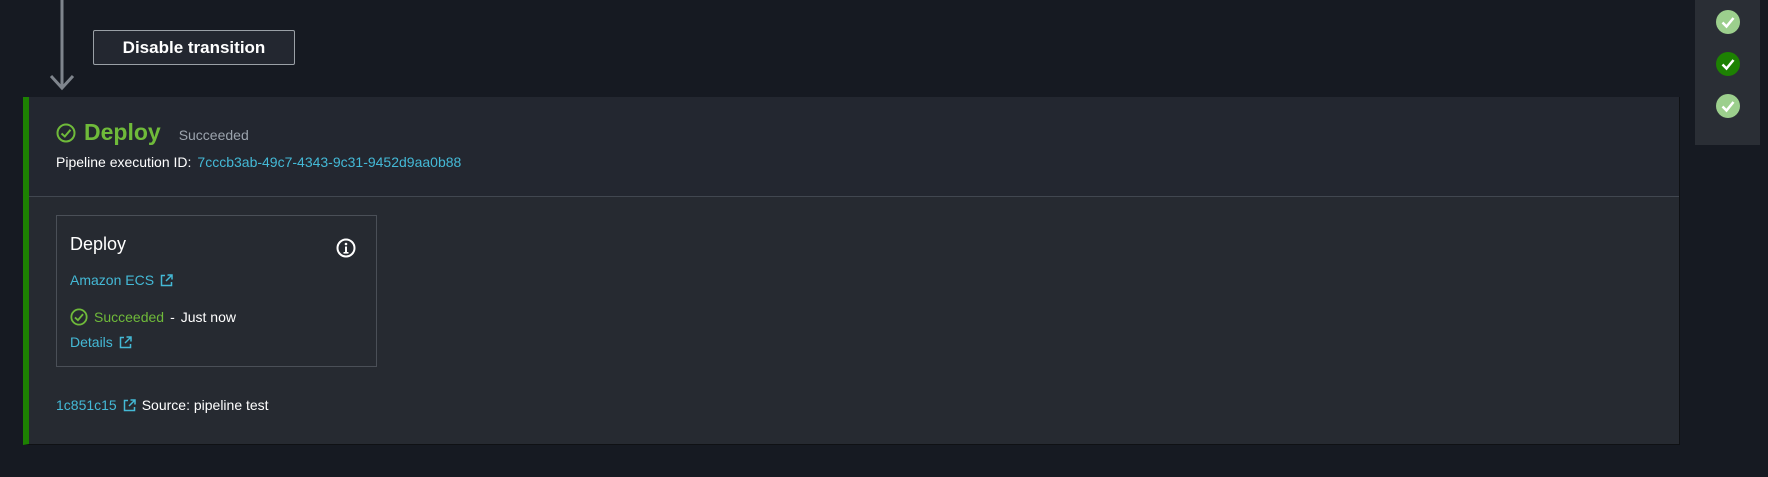 The image size is (1768, 477). I want to click on execution-id-label: Pipeline execution ID:, so click(124, 162).